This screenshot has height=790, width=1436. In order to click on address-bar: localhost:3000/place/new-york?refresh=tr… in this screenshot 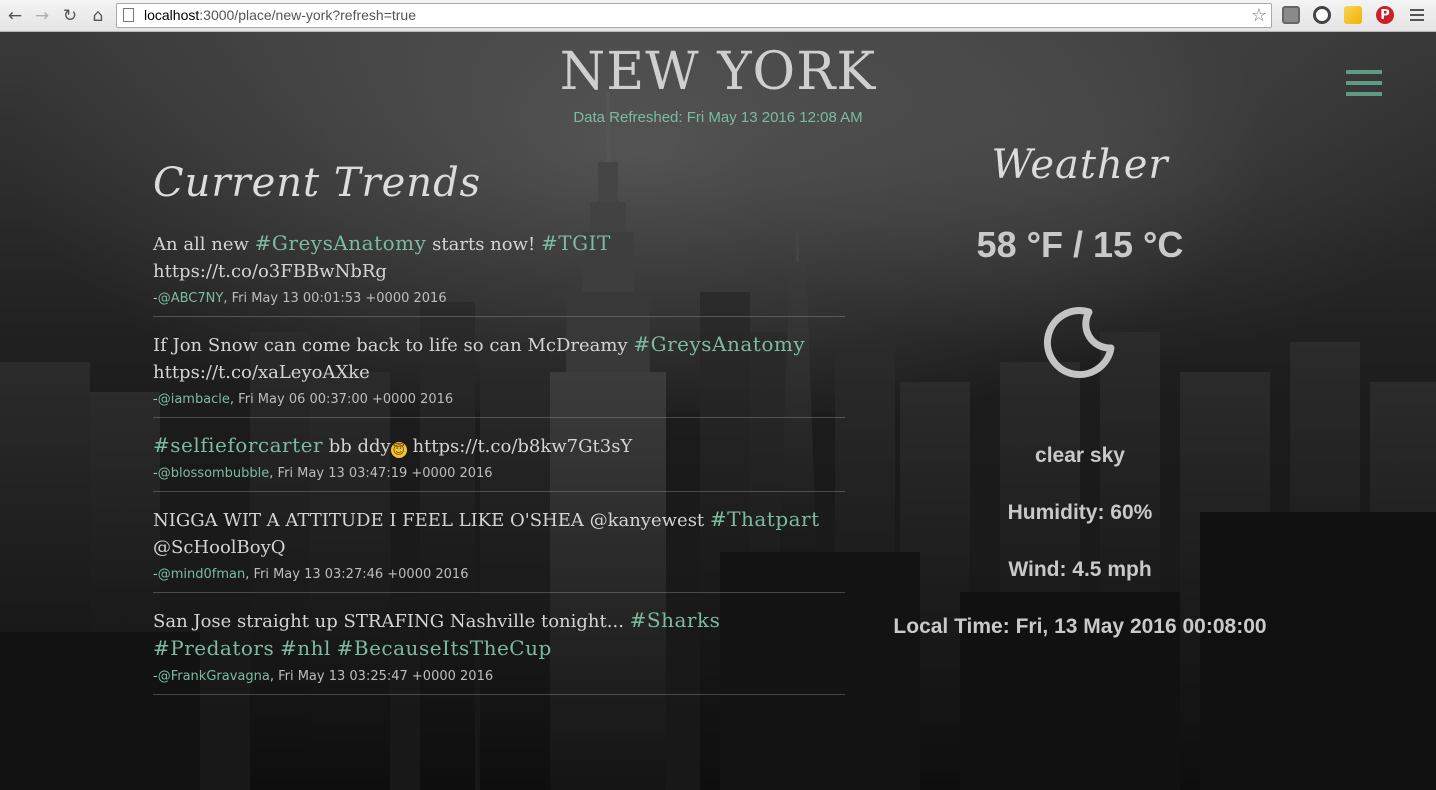, I will do `click(694, 15)`.